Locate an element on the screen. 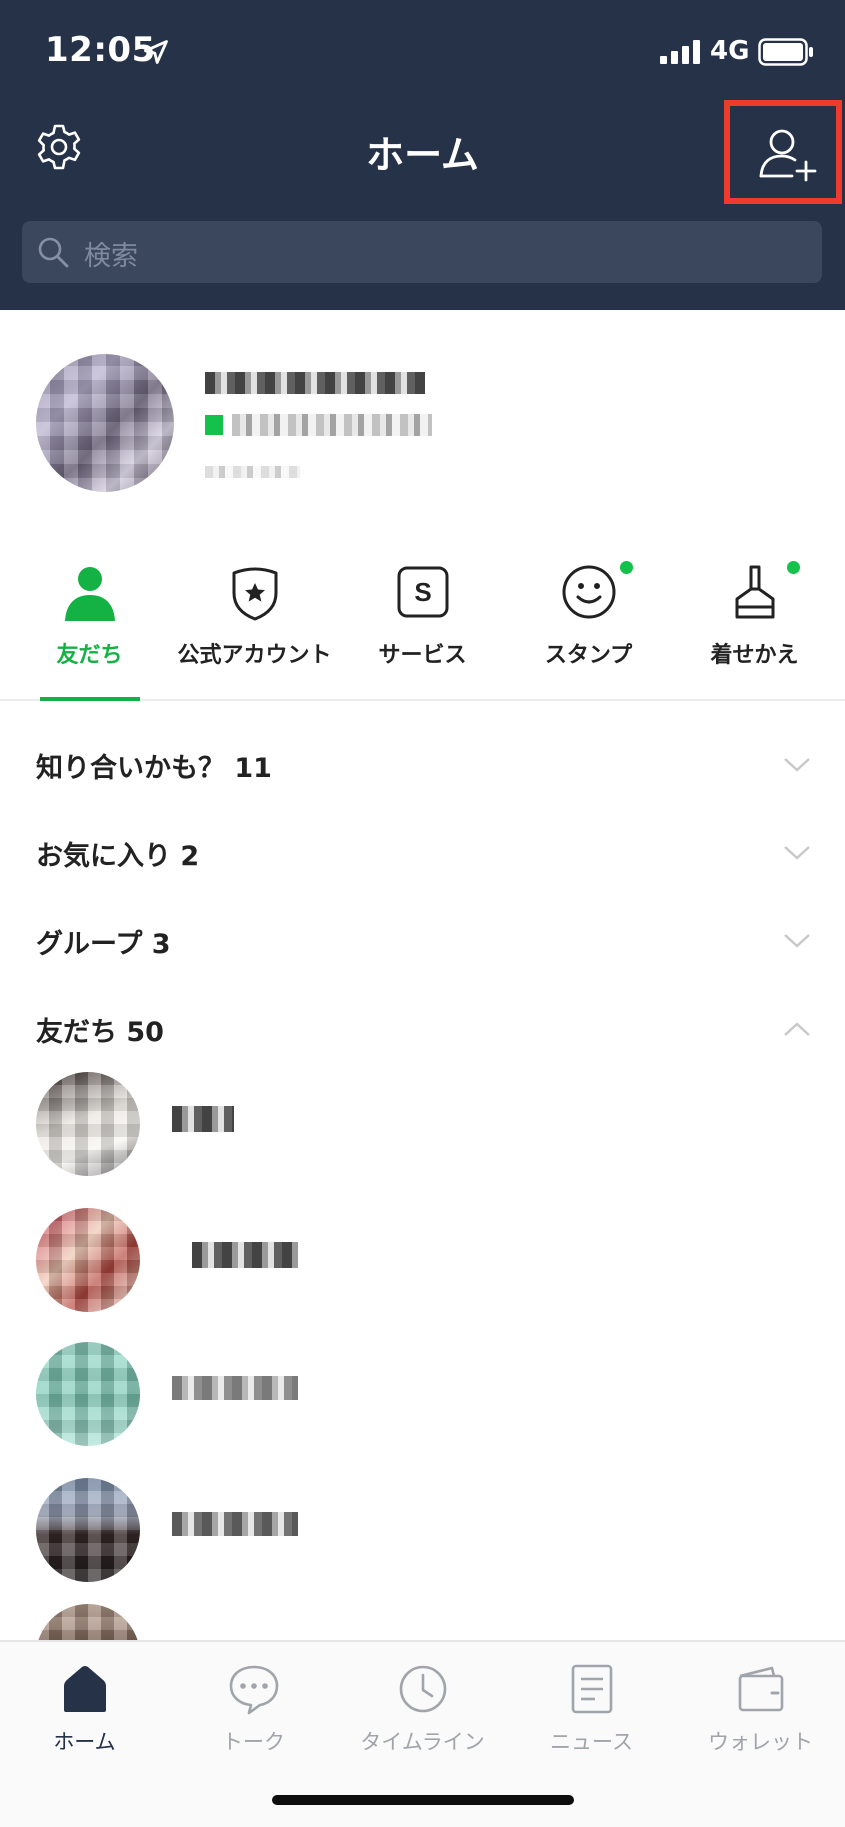 The height and width of the screenshot is (1827, 845). tab-label: スタンプ is located at coordinates (588, 655).